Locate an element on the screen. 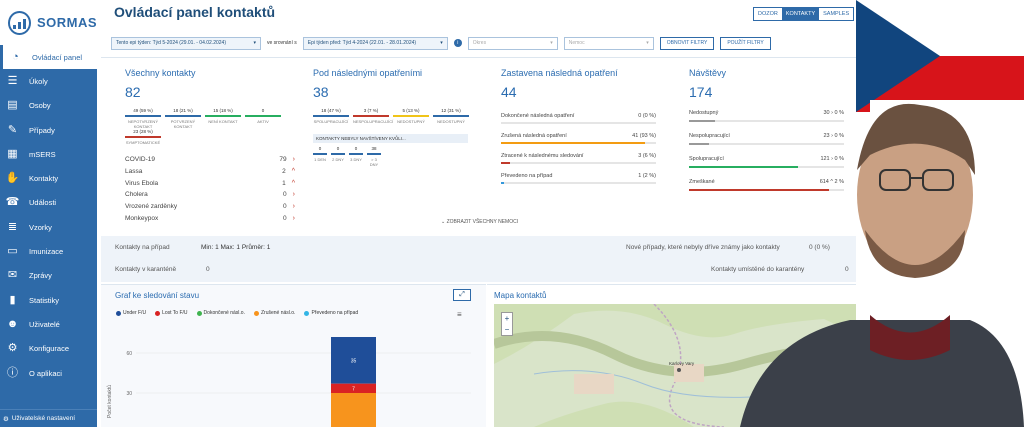  envelope-icon: ✉ is located at coordinates (12, 275).